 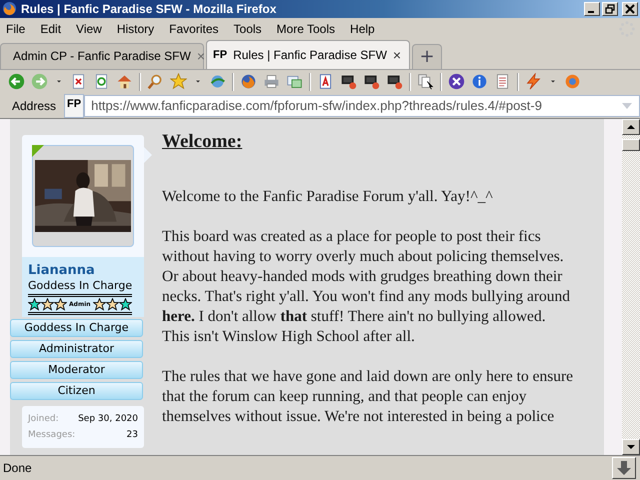 What do you see at coordinates (479, 81) in the screenshot?
I see `info-icon` at bounding box center [479, 81].